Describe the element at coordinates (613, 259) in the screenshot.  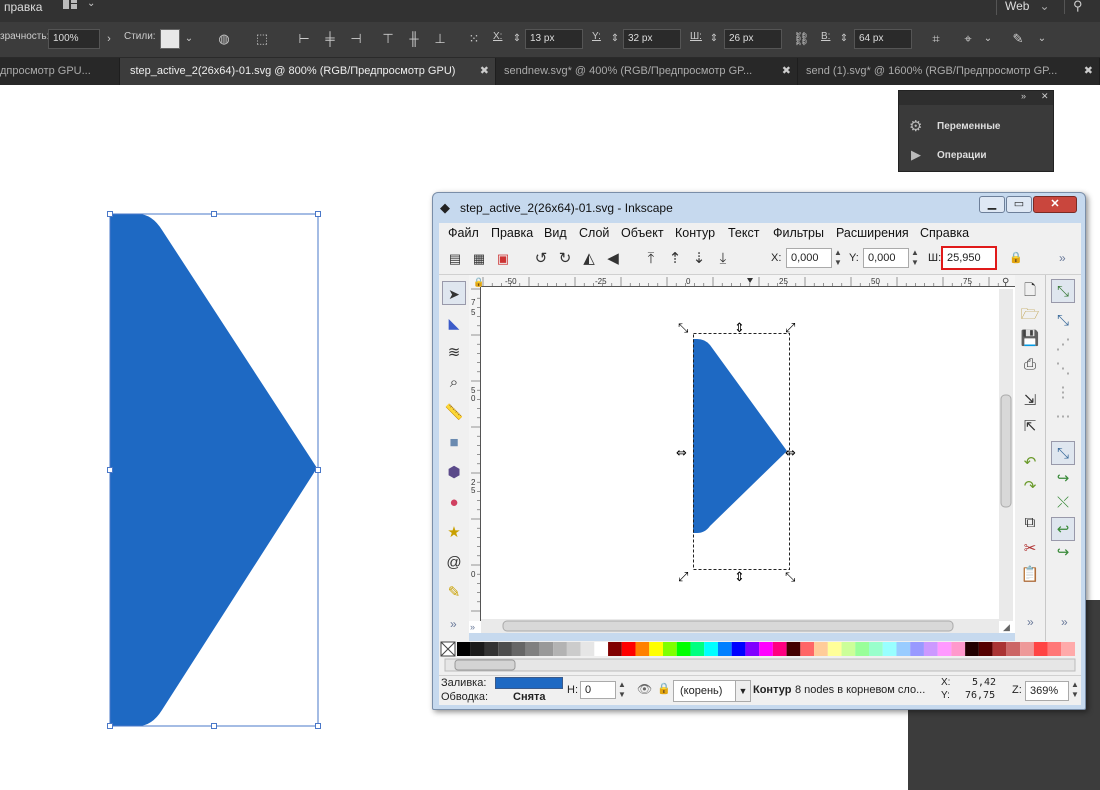
I see `flip-vertical-icon: ◀` at that location.